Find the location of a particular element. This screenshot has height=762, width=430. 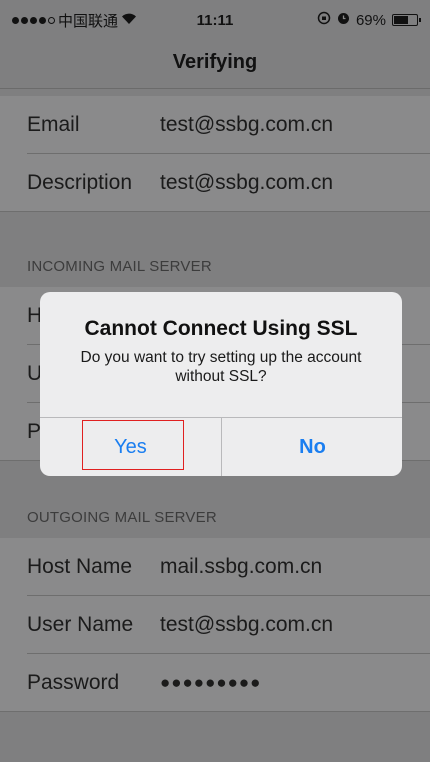

outgoing-password-row: Password ●●●●●●●●● is located at coordinates (215, 683).